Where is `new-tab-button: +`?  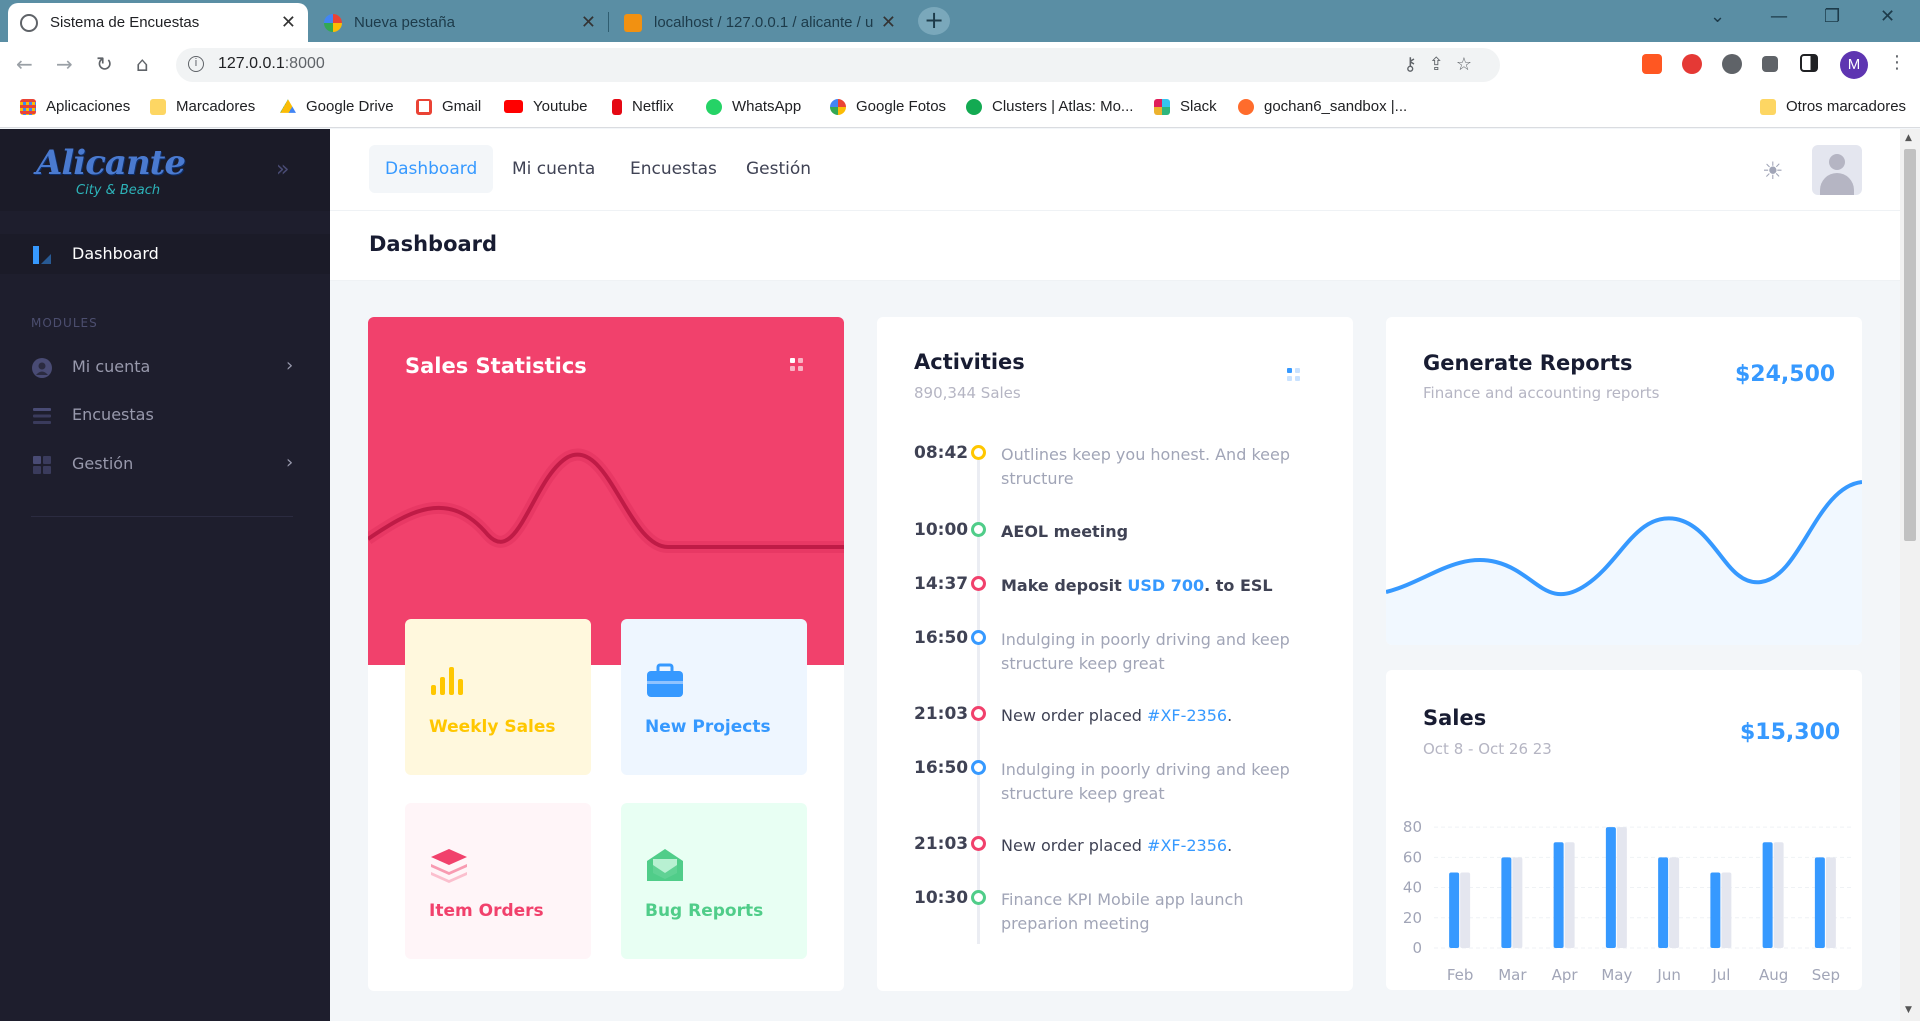 new-tab-button: + is located at coordinates (934, 21).